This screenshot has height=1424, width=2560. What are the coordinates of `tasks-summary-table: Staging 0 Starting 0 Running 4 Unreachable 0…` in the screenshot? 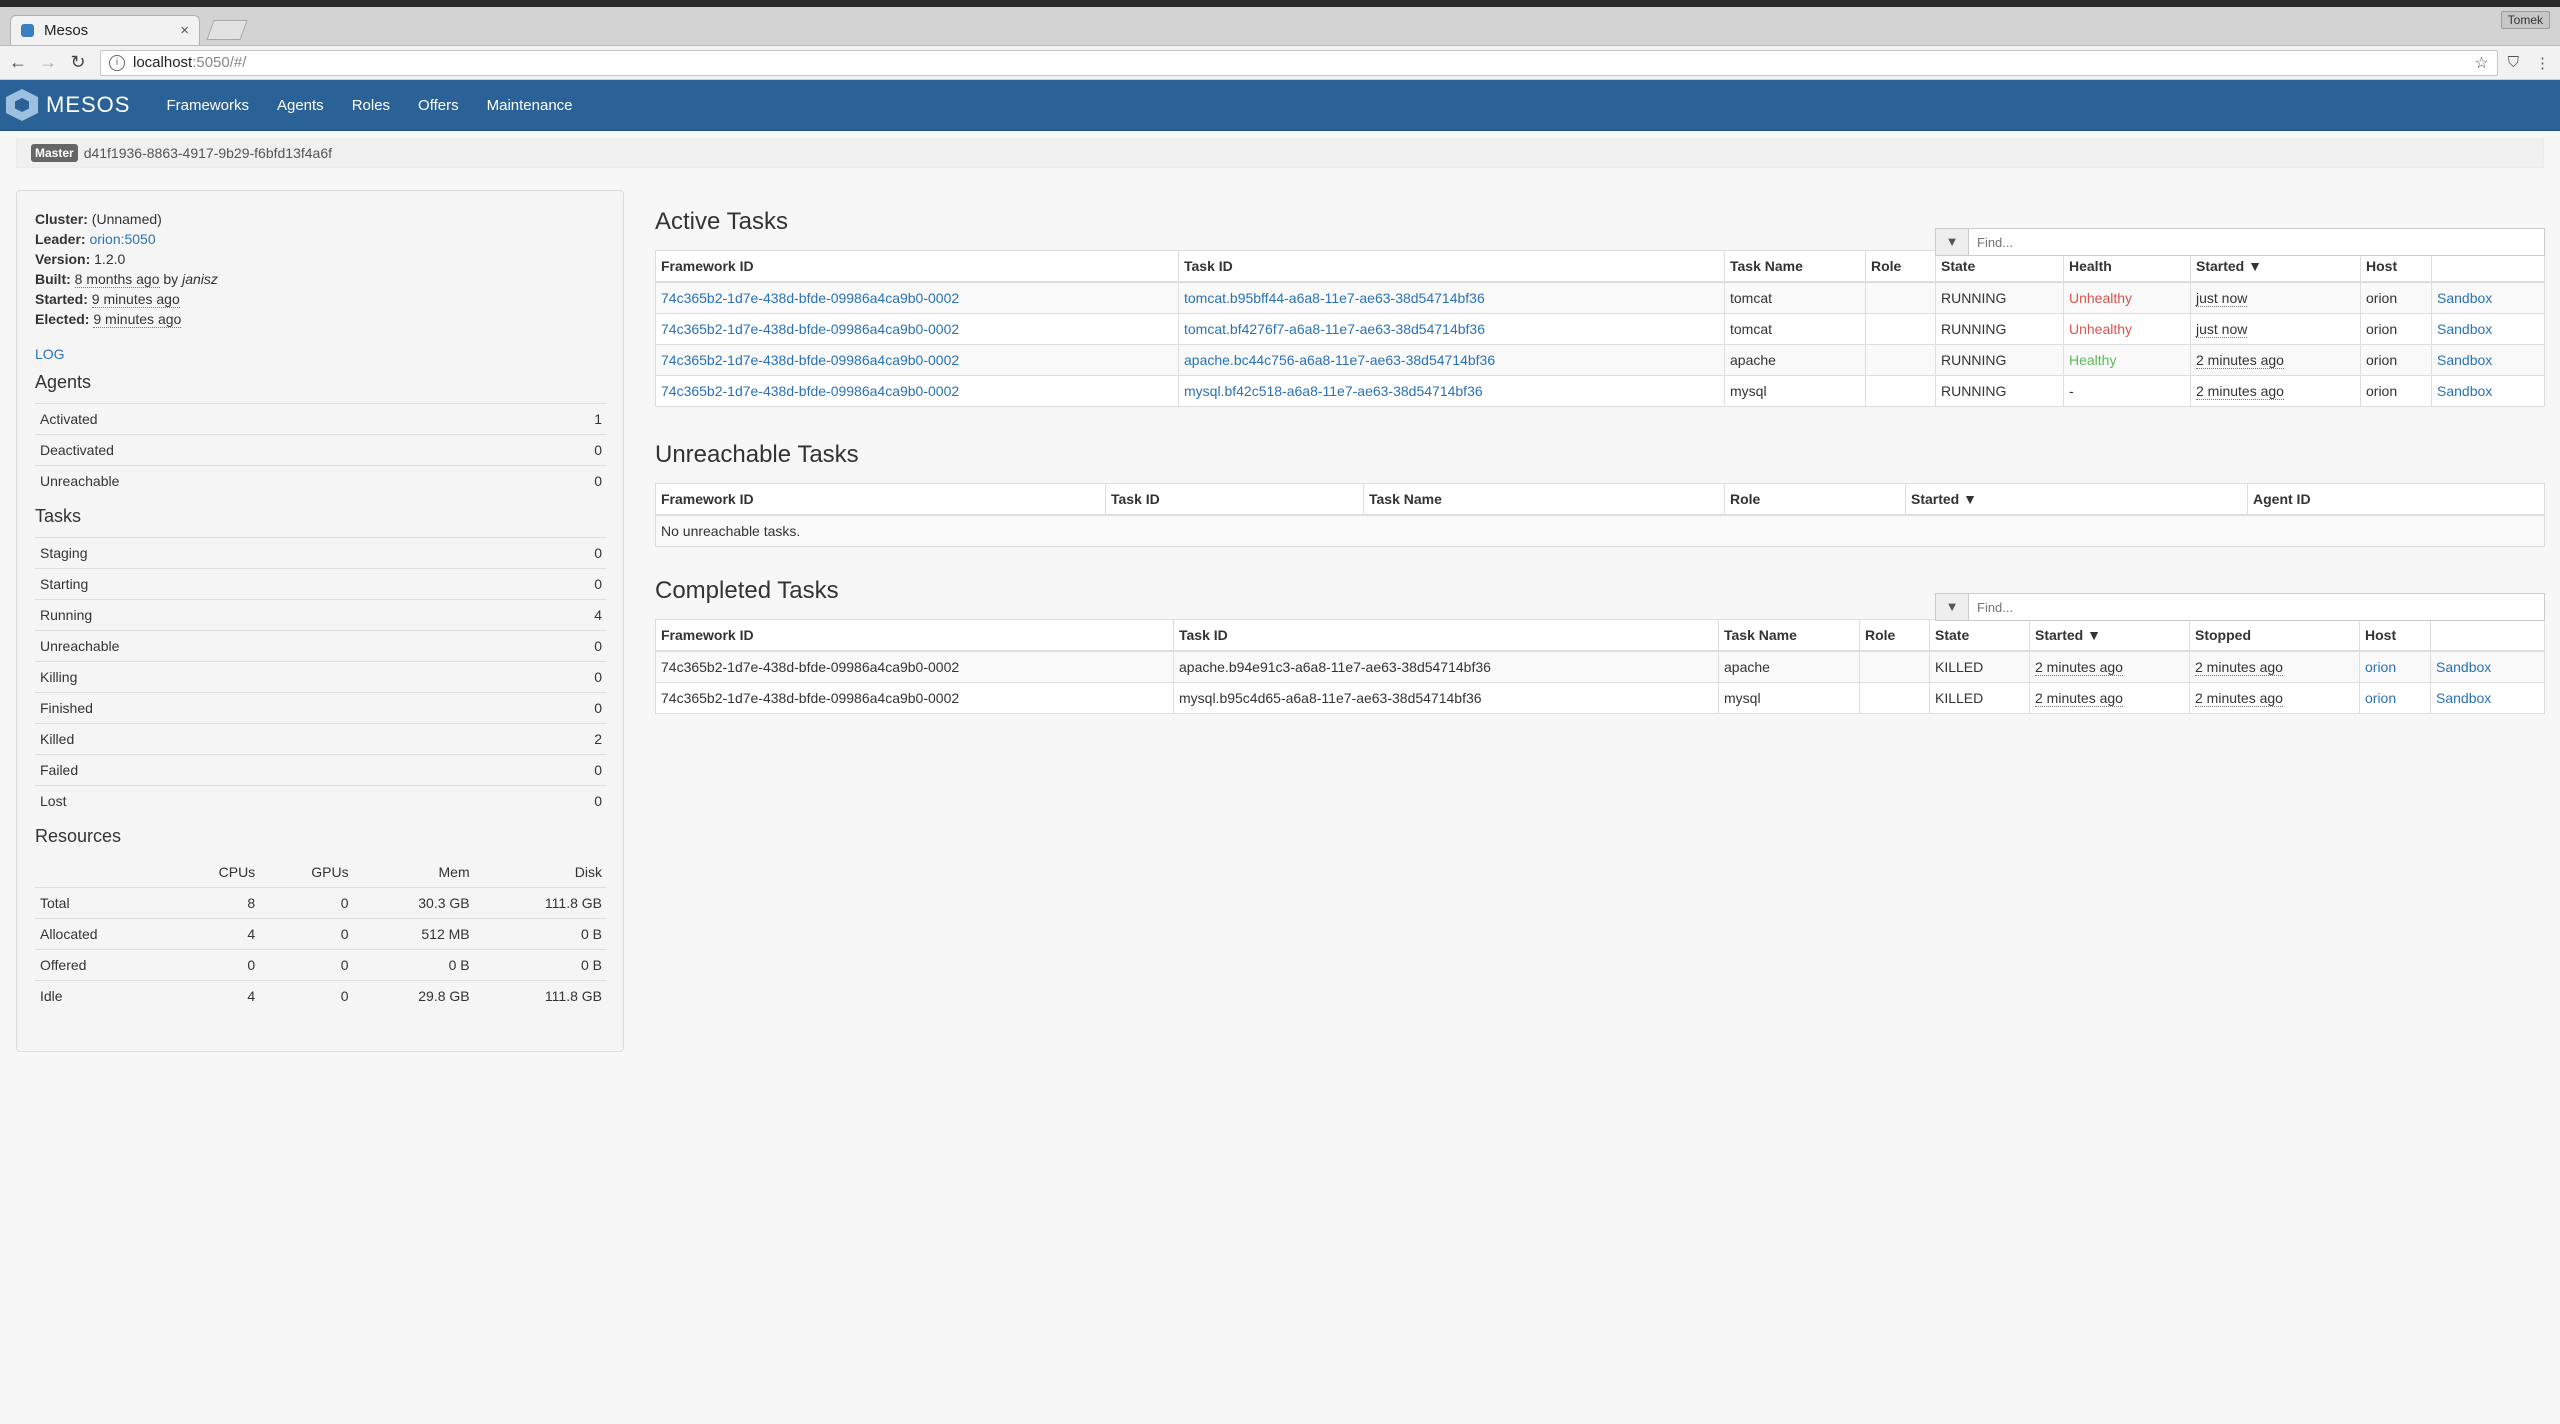 It's located at (321, 676).